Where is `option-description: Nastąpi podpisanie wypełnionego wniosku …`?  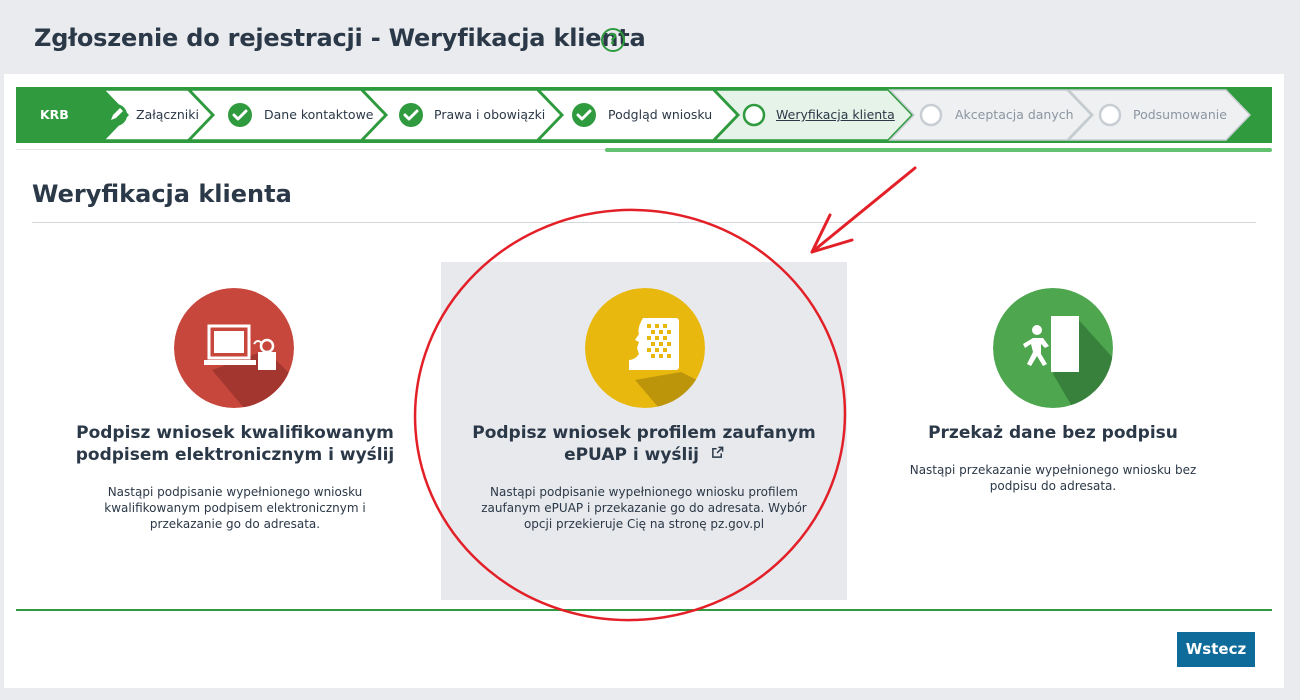
option-description: Nastąpi podpisanie wypełnionego wniosku … is located at coordinates (644, 492).